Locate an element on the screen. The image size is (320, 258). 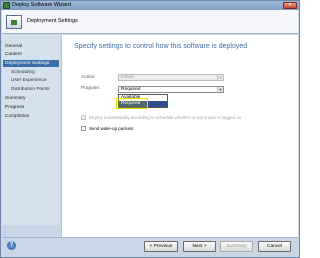
action-dropdown: Install ▼ is located at coordinates (171, 77).